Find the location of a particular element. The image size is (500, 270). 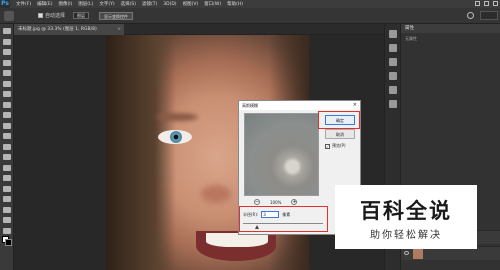

eye-iris is located at coordinates (176, 137).